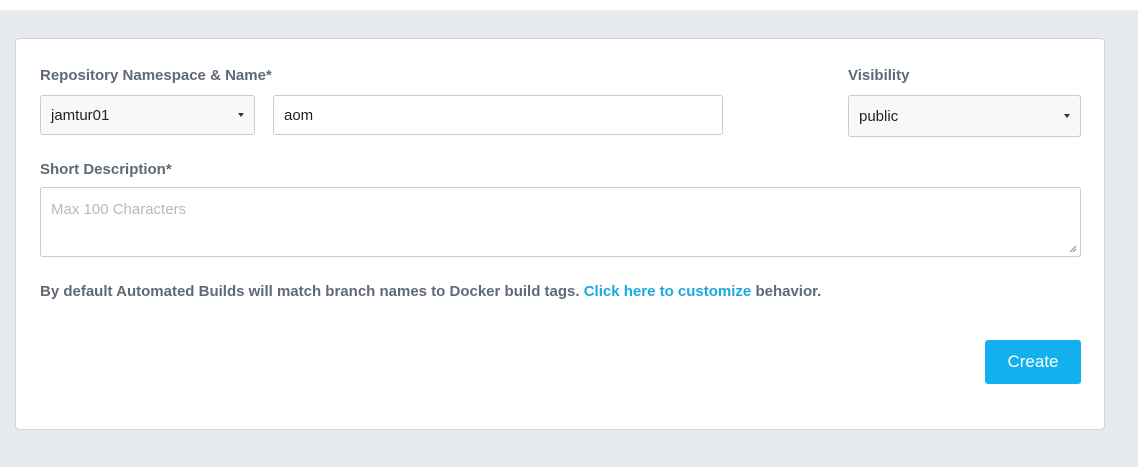 The height and width of the screenshot is (467, 1138). Describe the element at coordinates (668, 291) in the screenshot. I see `customize-link: Click here to customize` at that location.